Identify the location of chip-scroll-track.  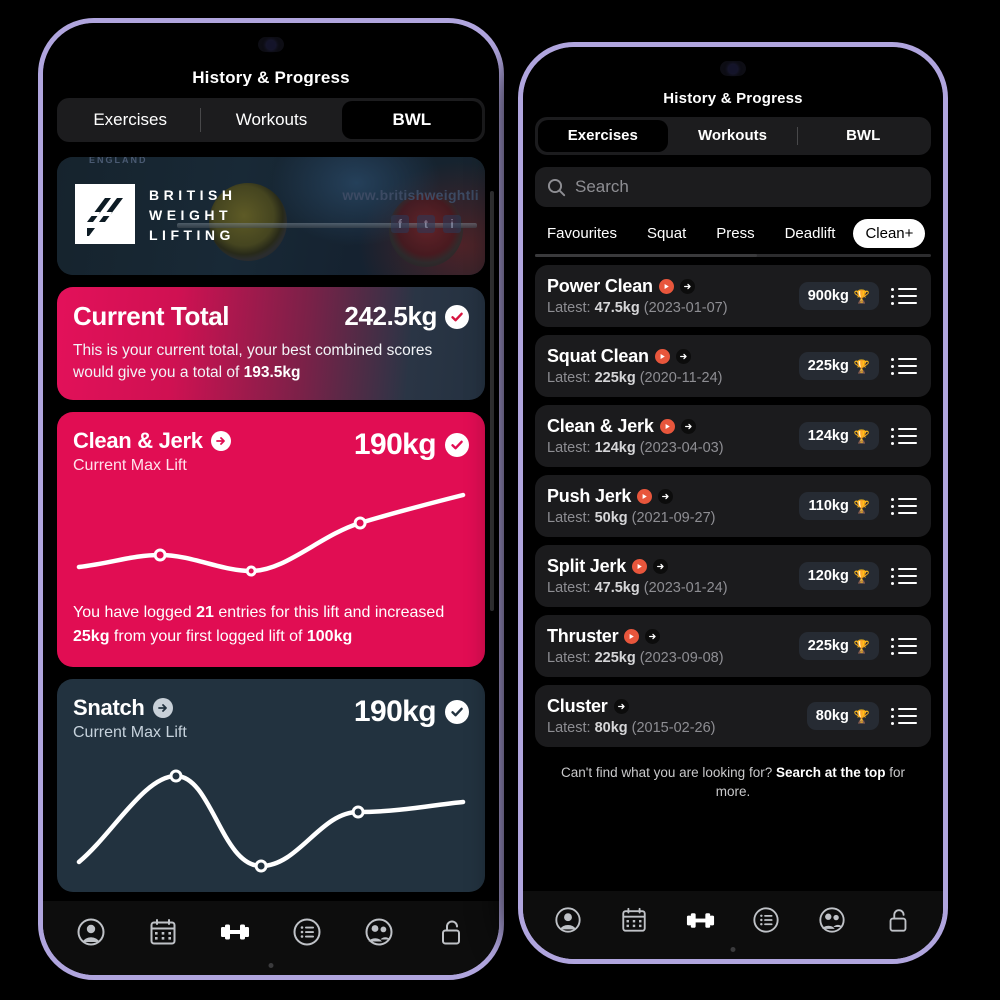
(733, 255).